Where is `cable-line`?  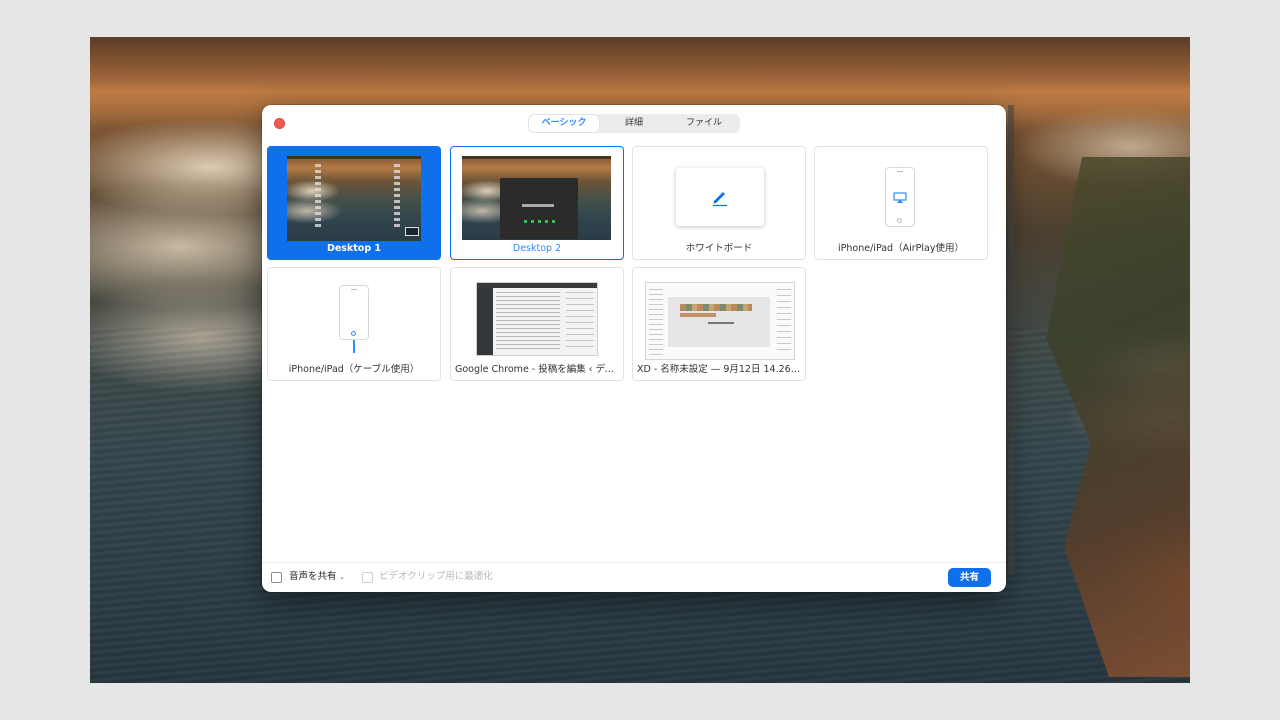 cable-line is located at coordinates (354, 346).